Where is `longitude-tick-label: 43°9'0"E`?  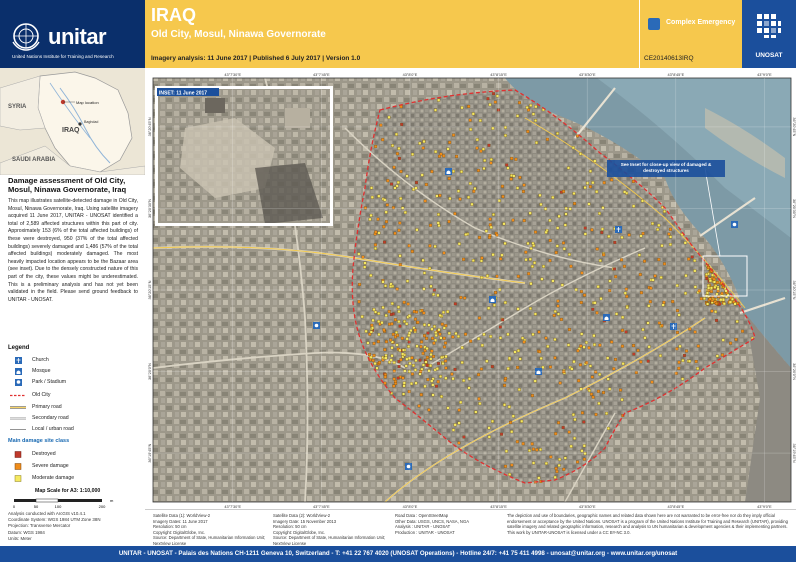 longitude-tick-label: 43°9'0"E is located at coordinates (764, 75).